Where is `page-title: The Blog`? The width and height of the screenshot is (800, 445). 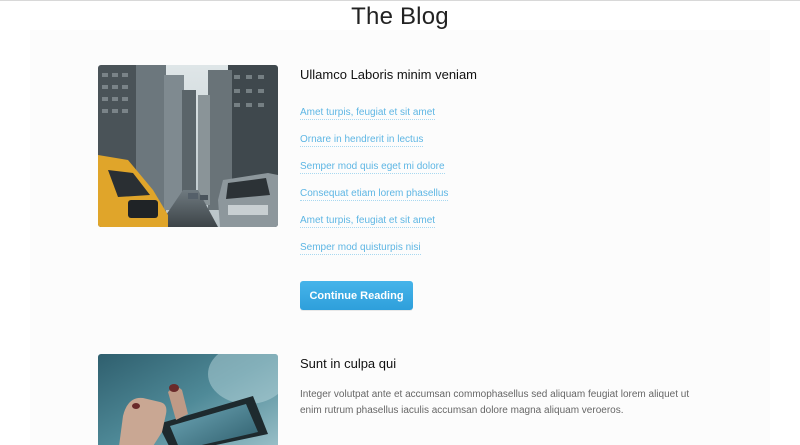
page-title: The Blog is located at coordinates (400, 16).